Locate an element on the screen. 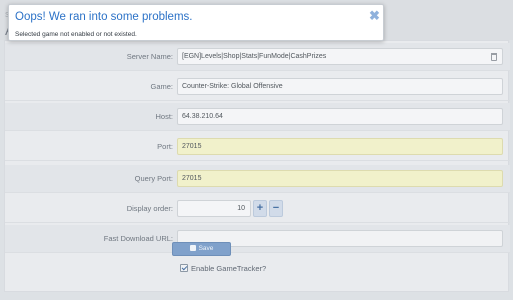  close-icon: ✖ is located at coordinates (374, 15).